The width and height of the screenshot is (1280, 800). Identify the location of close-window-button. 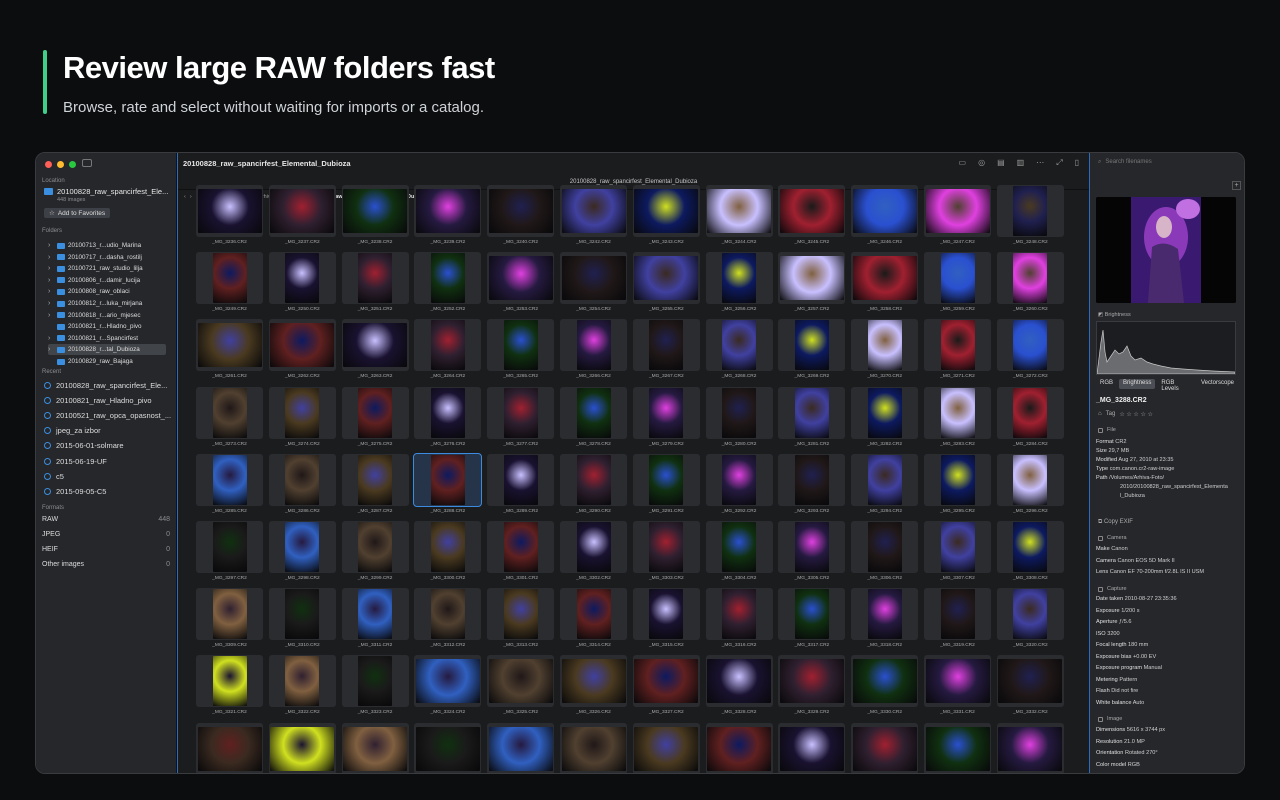
(48, 164).